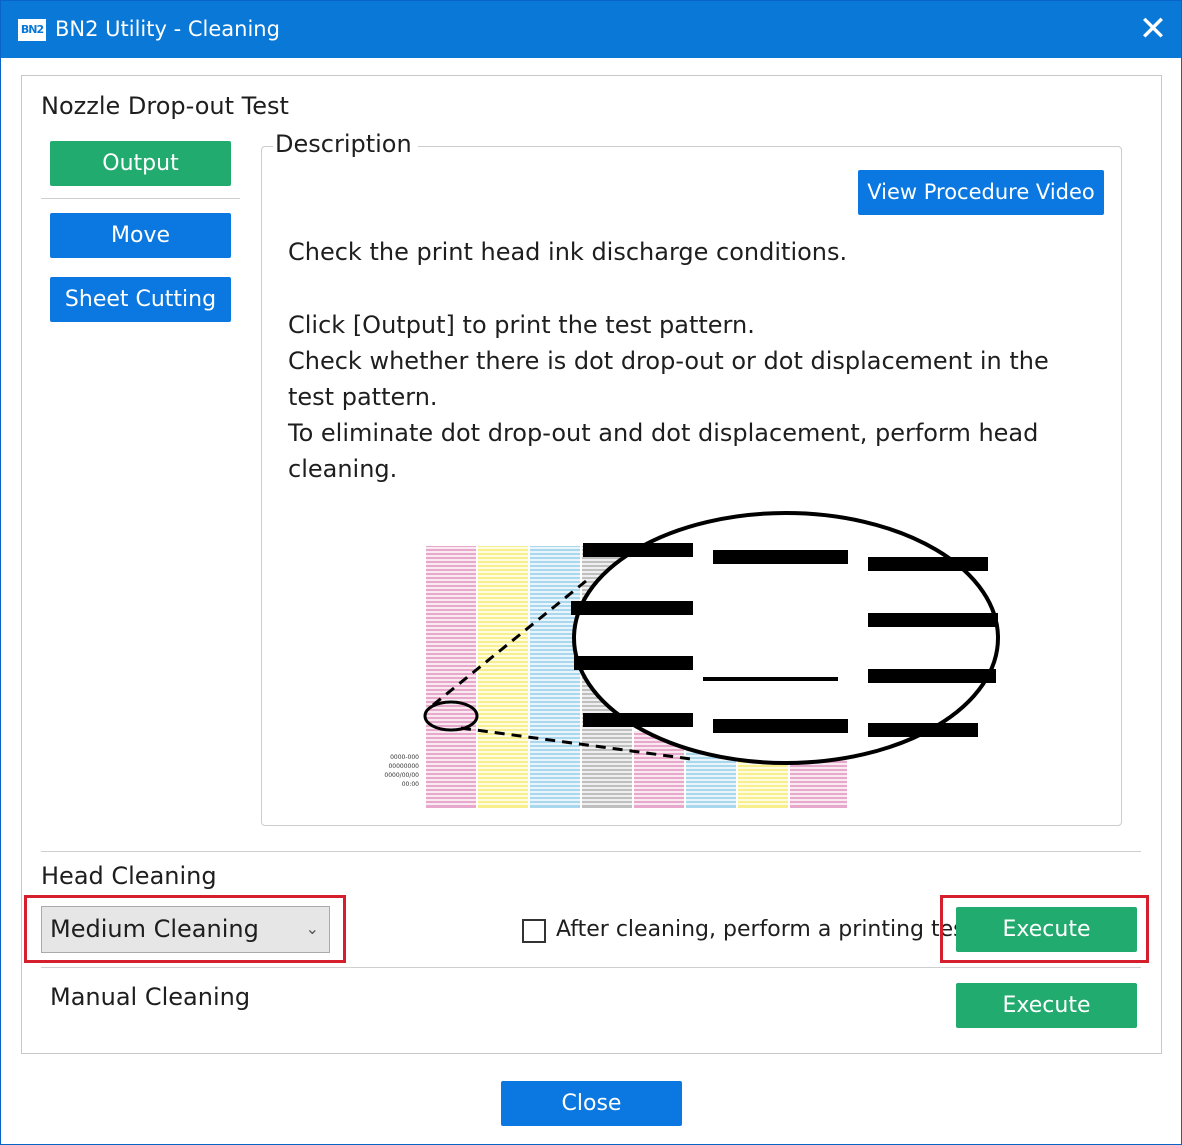 The height and width of the screenshot is (1145, 1182). Describe the element at coordinates (150, 997) in the screenshot. I see `manual-cleaning-title: Manual Cleaning` at that location.